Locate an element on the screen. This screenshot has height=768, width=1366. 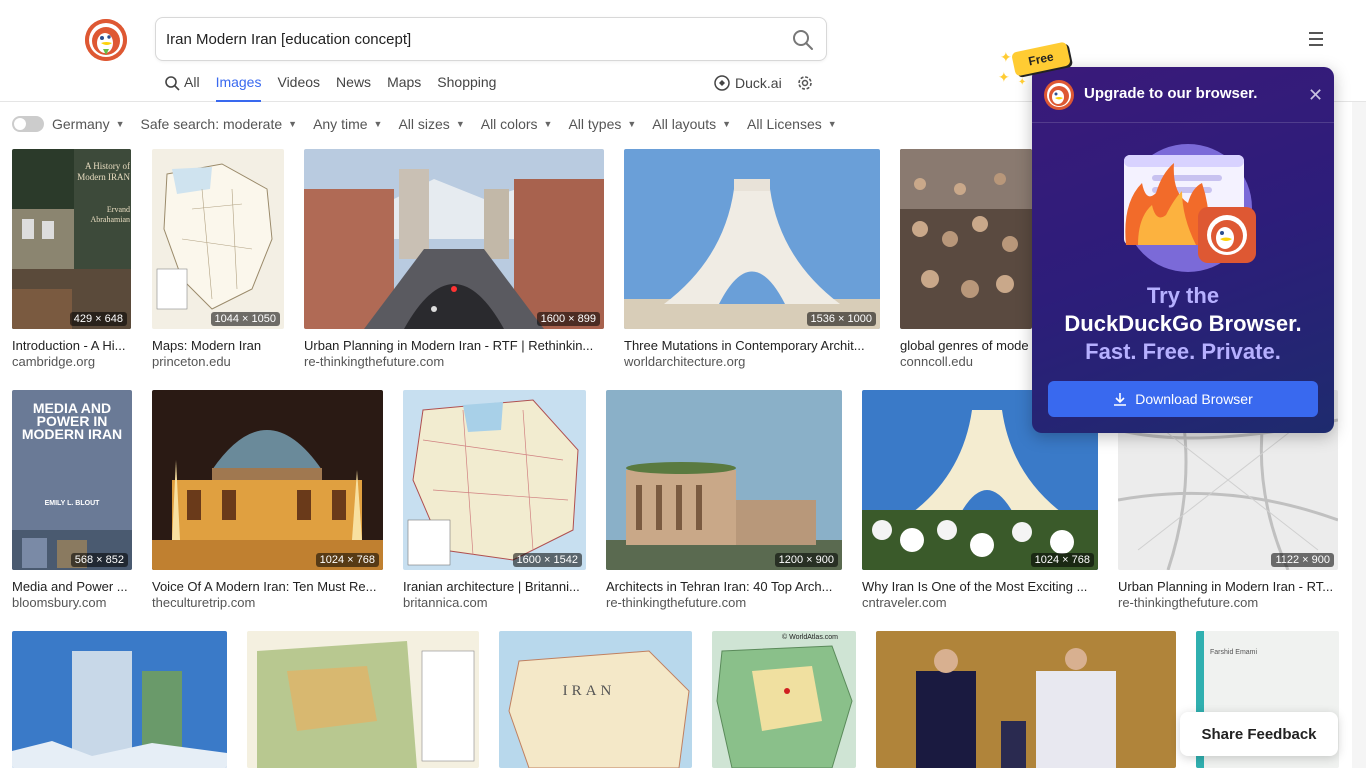
region-filter: Germany ▼ is located at coordinates (88, 124).